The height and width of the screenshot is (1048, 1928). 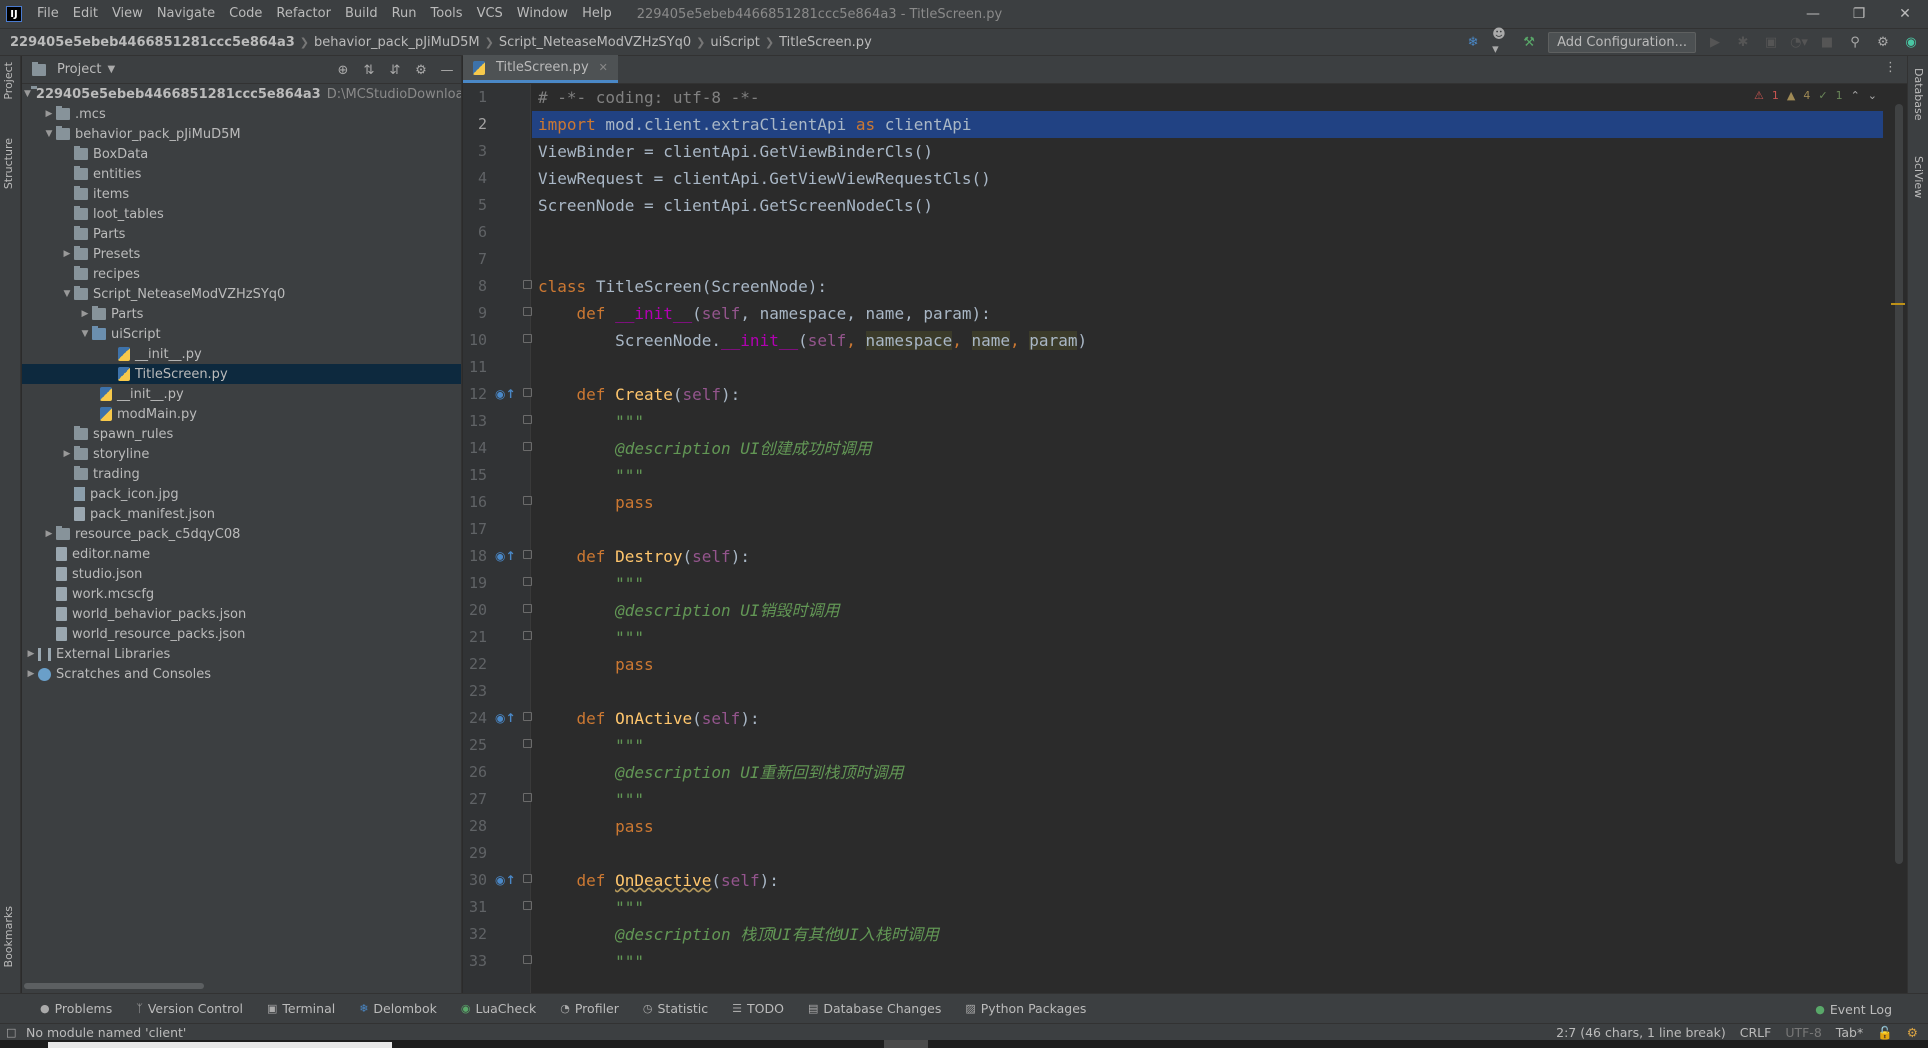 I want to click on run-icon: ▶, so click(x=1715, y=42).